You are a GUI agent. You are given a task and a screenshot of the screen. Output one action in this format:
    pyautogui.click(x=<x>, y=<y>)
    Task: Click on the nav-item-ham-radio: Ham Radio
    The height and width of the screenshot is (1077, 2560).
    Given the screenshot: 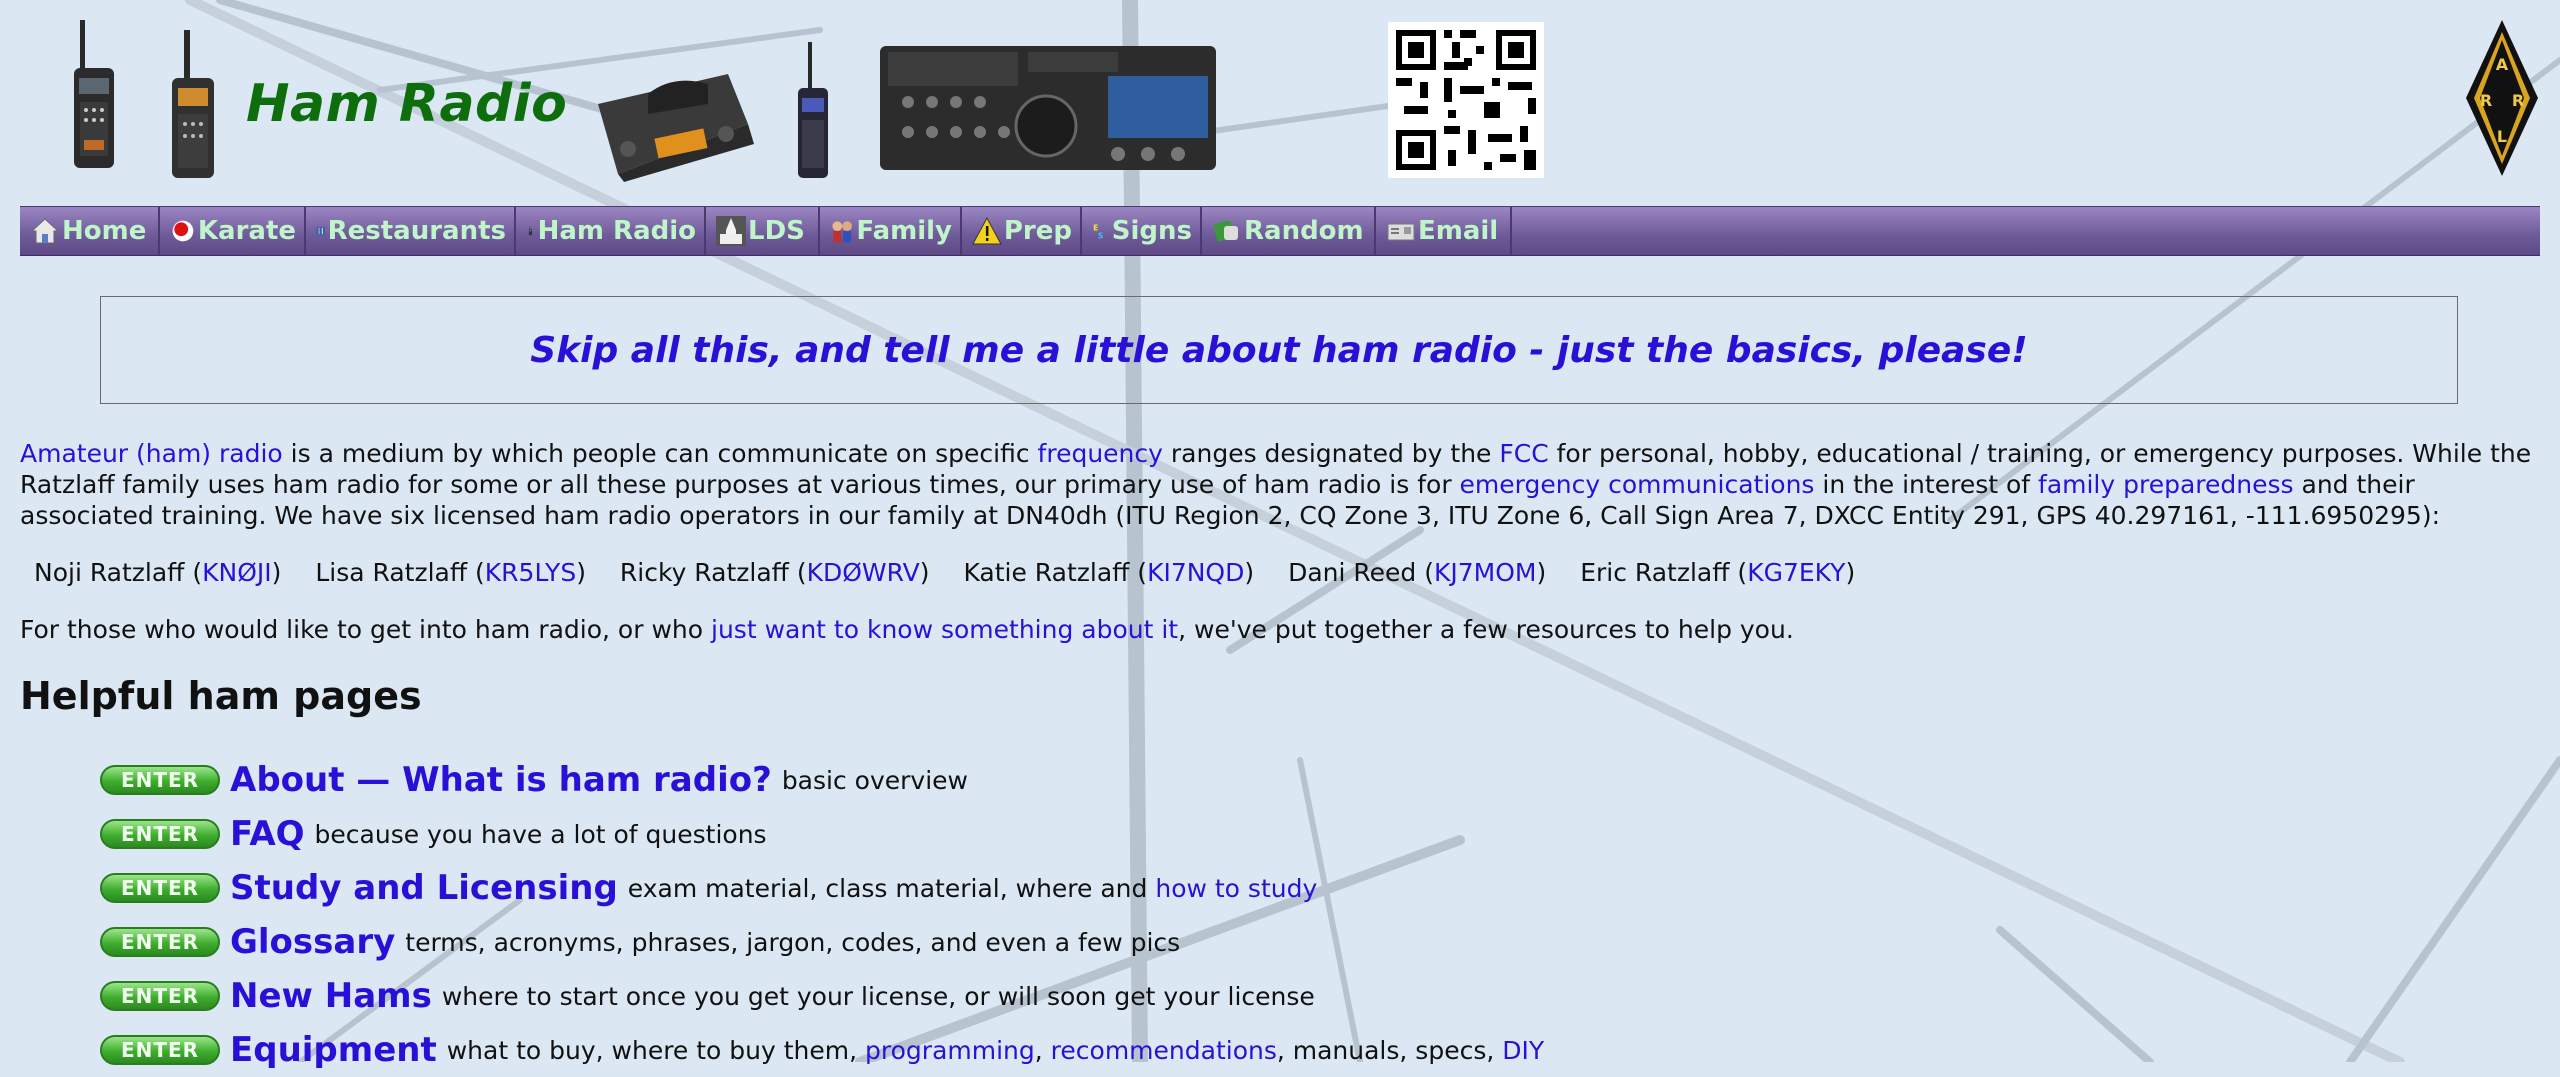 What is the action you would take?
    pyautogui.click(x=611, y=231)
    